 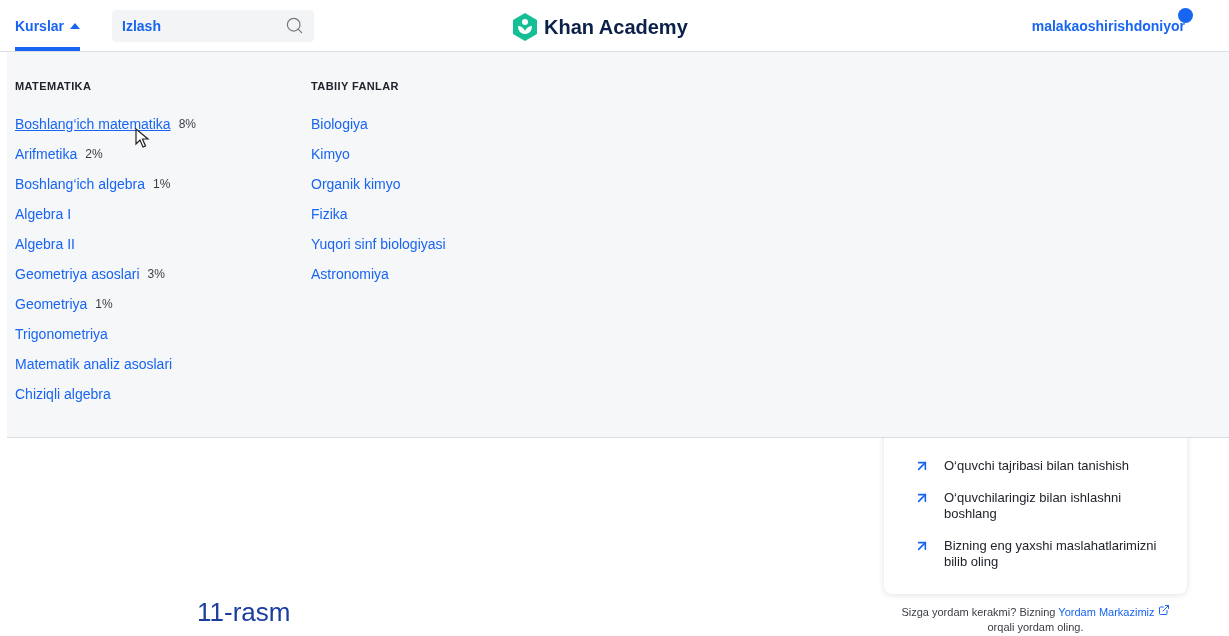 I want to click on category-heading: MATEMATIKA, so click(x=54, y=86).